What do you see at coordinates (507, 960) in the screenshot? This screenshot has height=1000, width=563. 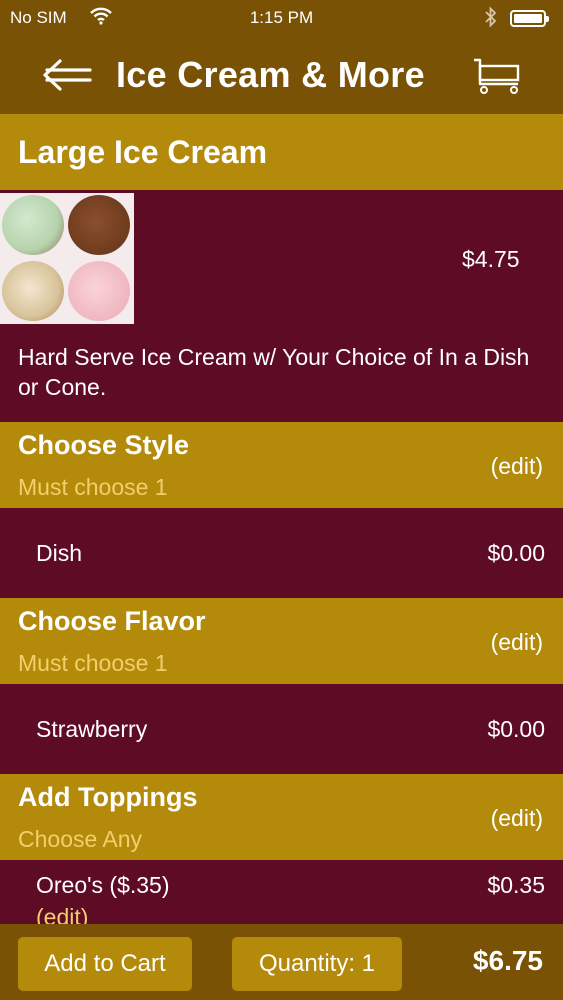 I see `order-total: $6.75` at bounding box center [507, 960].